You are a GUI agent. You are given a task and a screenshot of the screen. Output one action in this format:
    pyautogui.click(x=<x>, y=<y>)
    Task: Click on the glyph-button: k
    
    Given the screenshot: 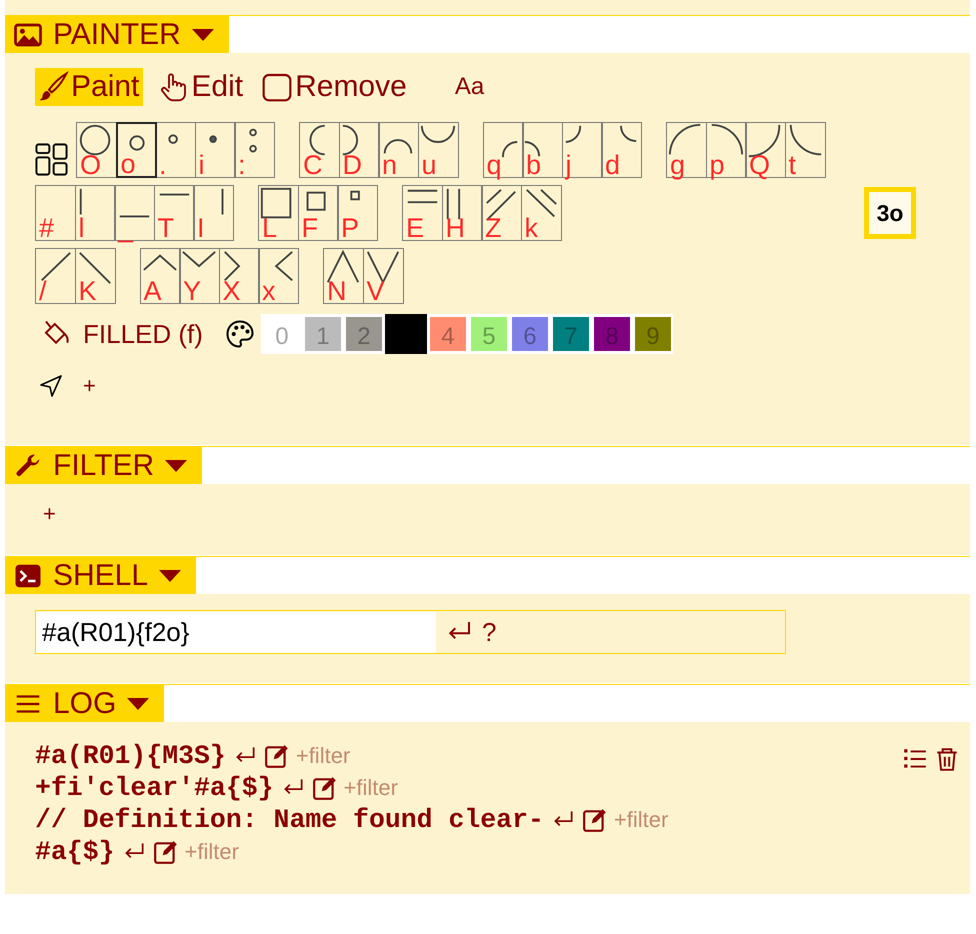 What is the action you would take?
    pyautogui.click(x=541, y=213)
    